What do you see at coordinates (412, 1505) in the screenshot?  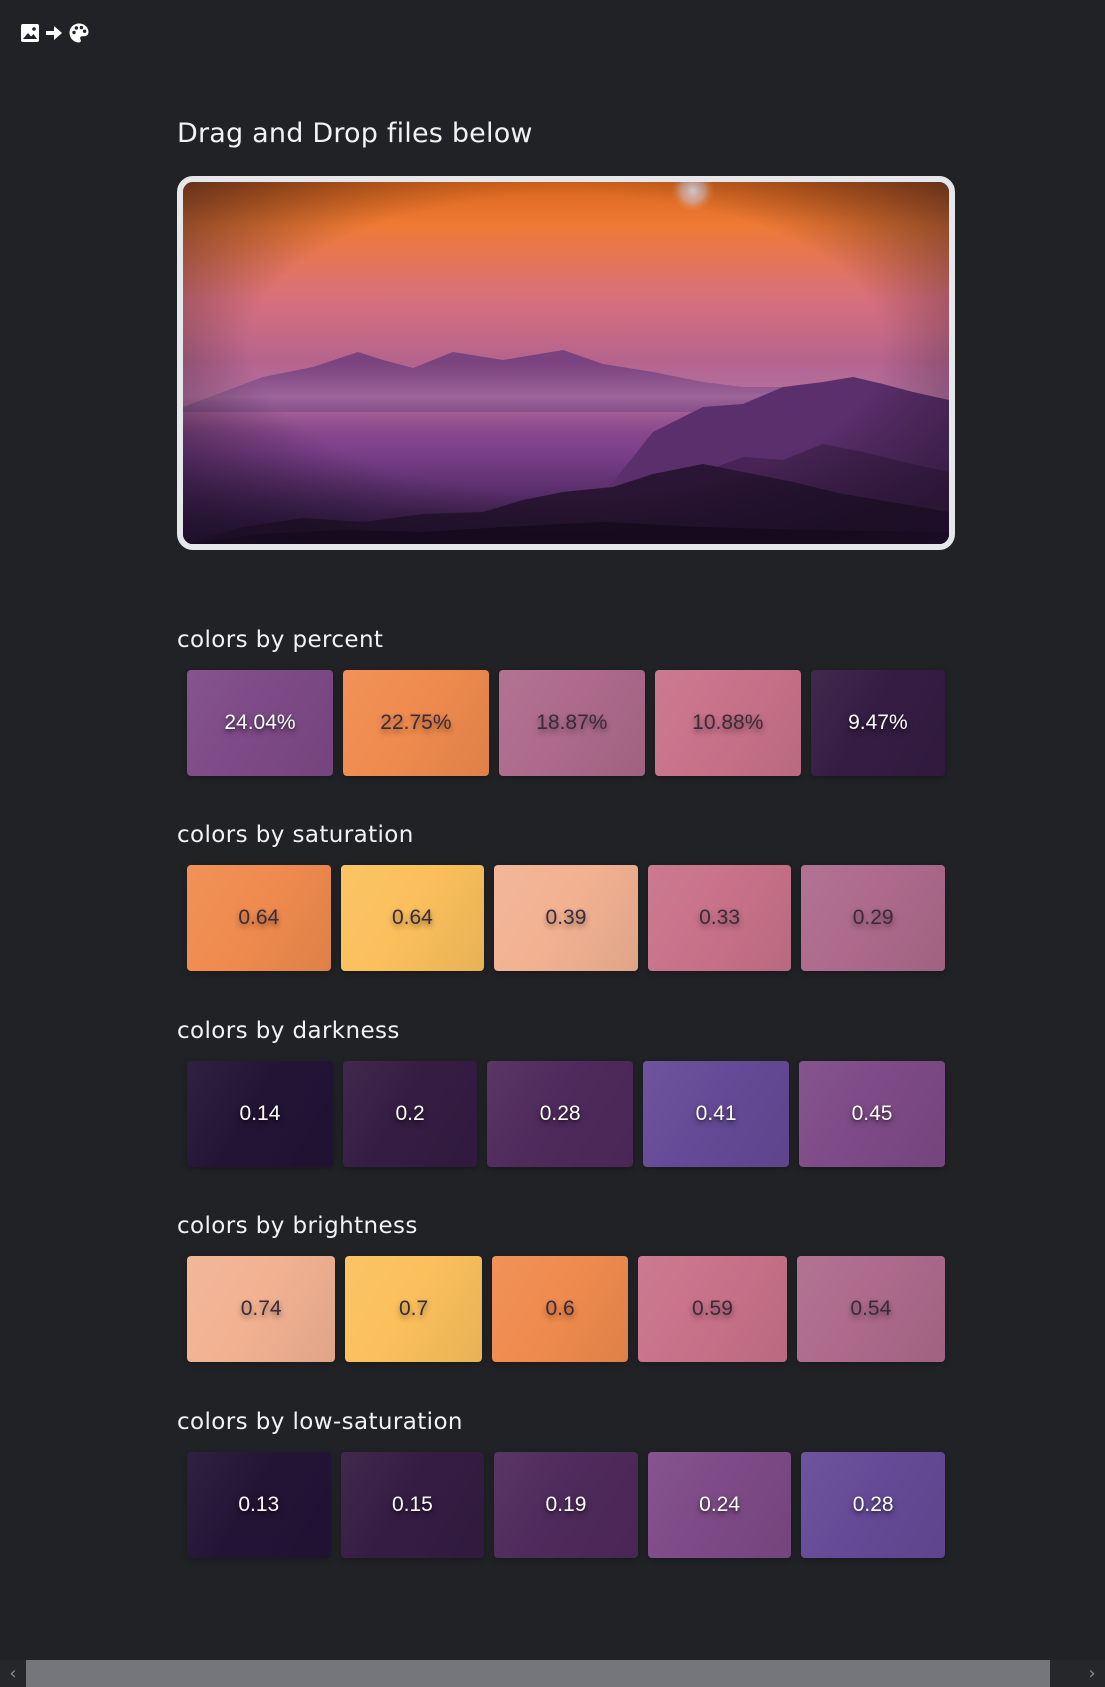 I see `color-swatch: 0.15` at bounding box center [412, 1505].